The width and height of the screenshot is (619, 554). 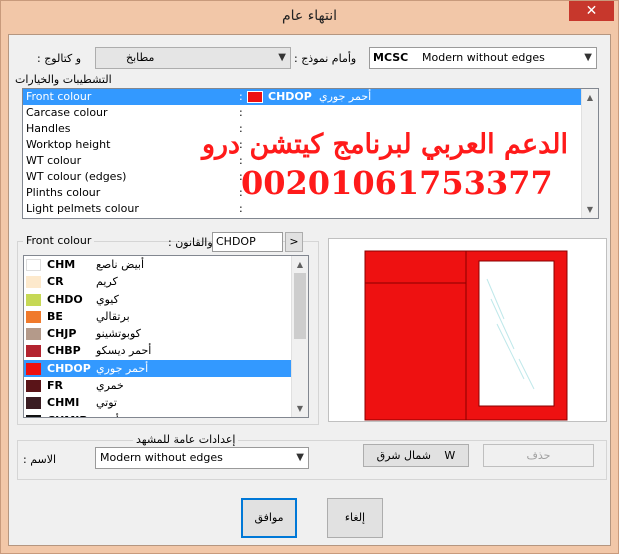 What do you see at coordinates (63, 192) in the screenshot?
I see `property-label: Plinths colour` at bounding box center [63, 192].